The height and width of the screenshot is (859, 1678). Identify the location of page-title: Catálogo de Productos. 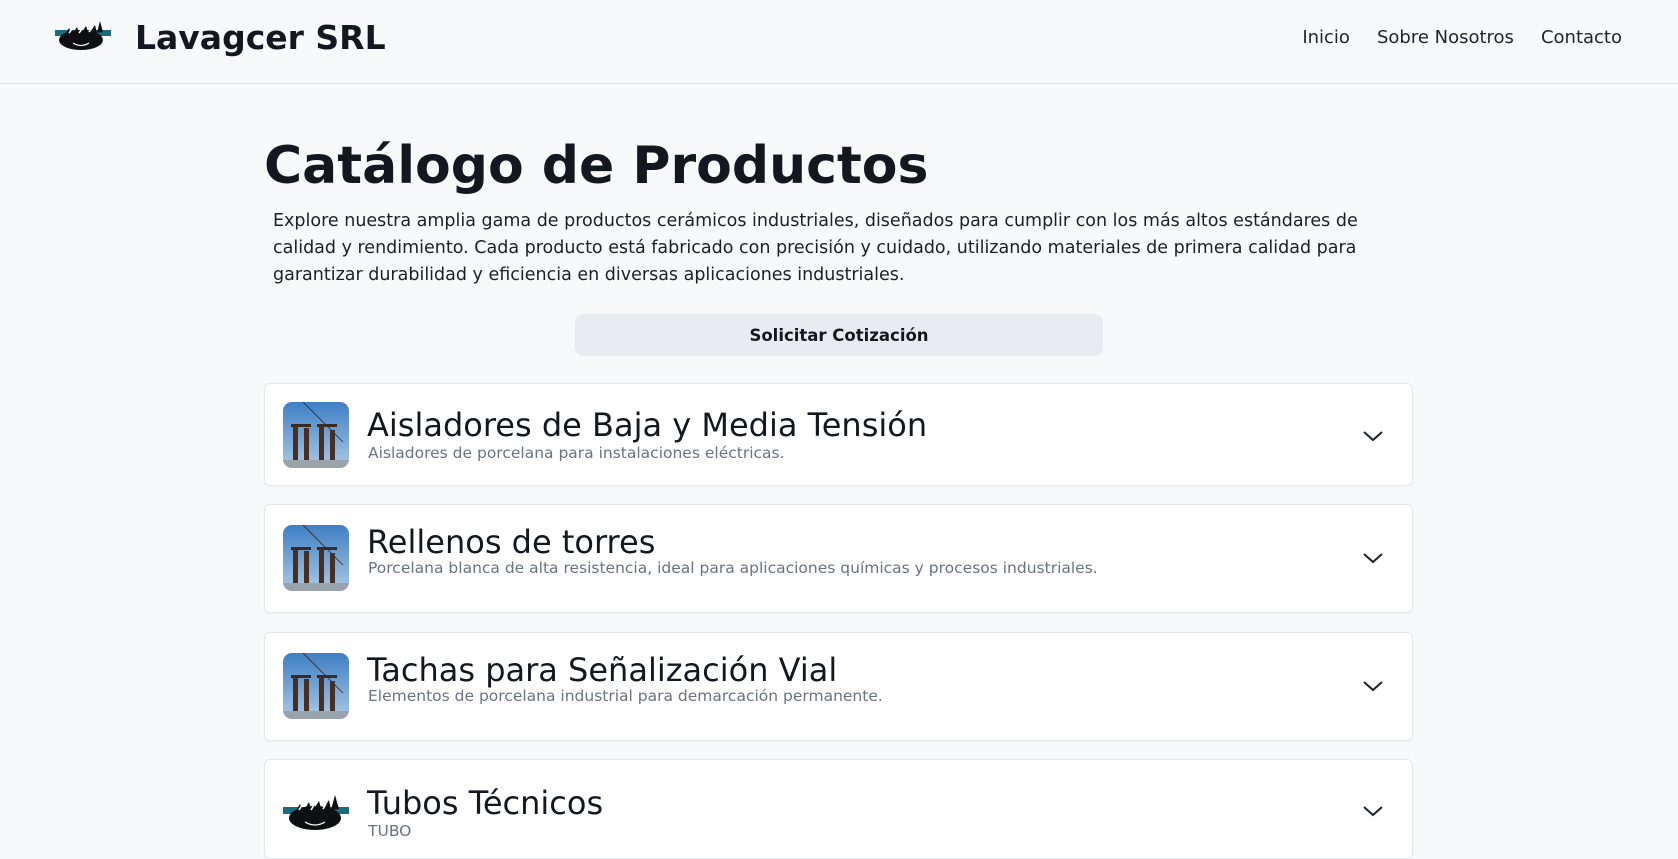
(596, 166).